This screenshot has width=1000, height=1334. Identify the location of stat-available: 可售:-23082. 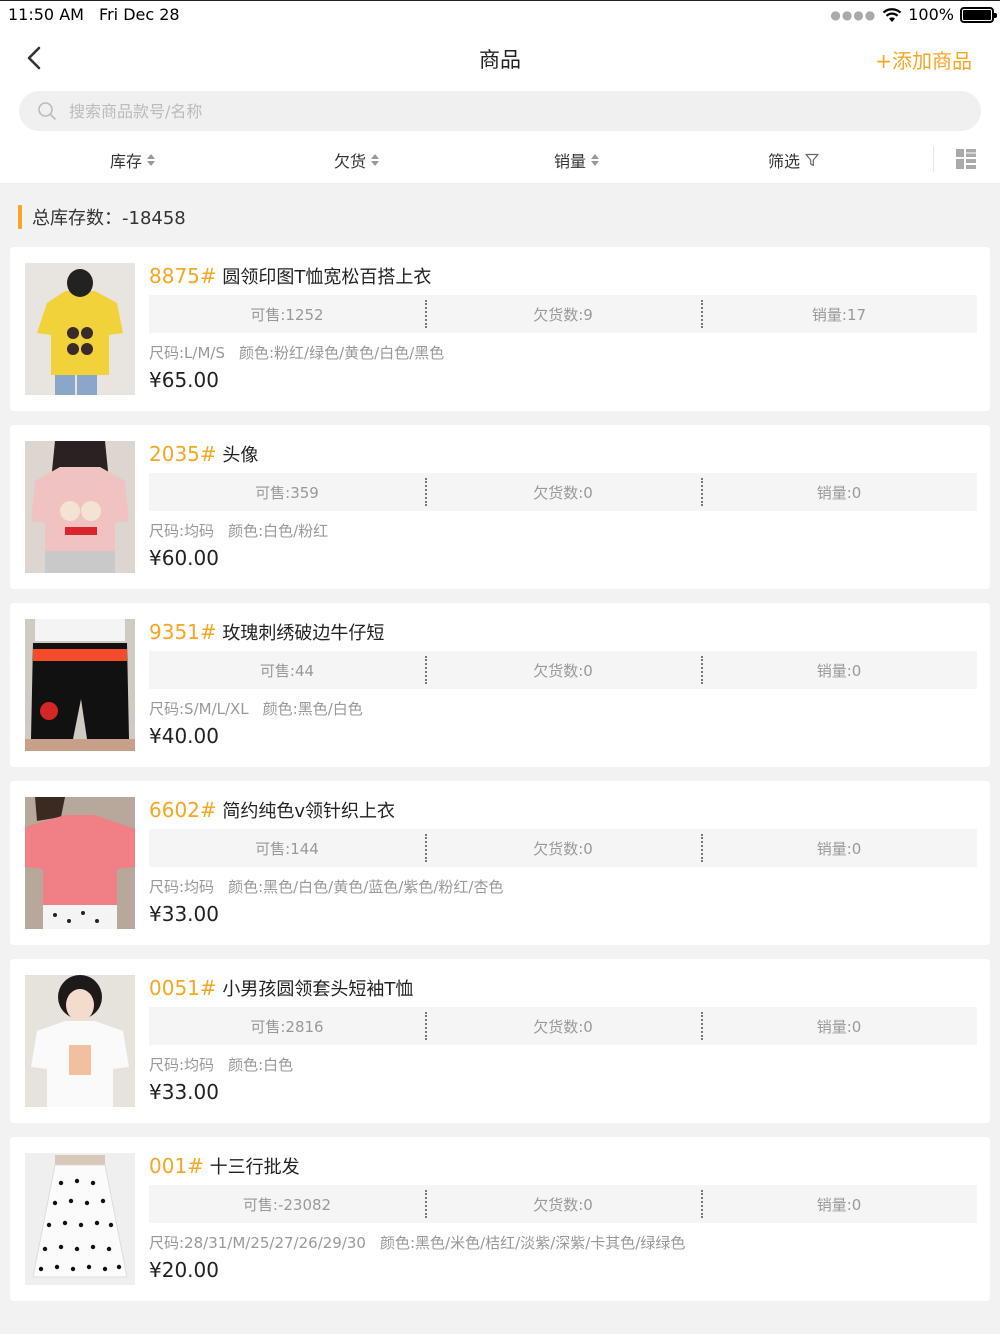
(287, 1204).